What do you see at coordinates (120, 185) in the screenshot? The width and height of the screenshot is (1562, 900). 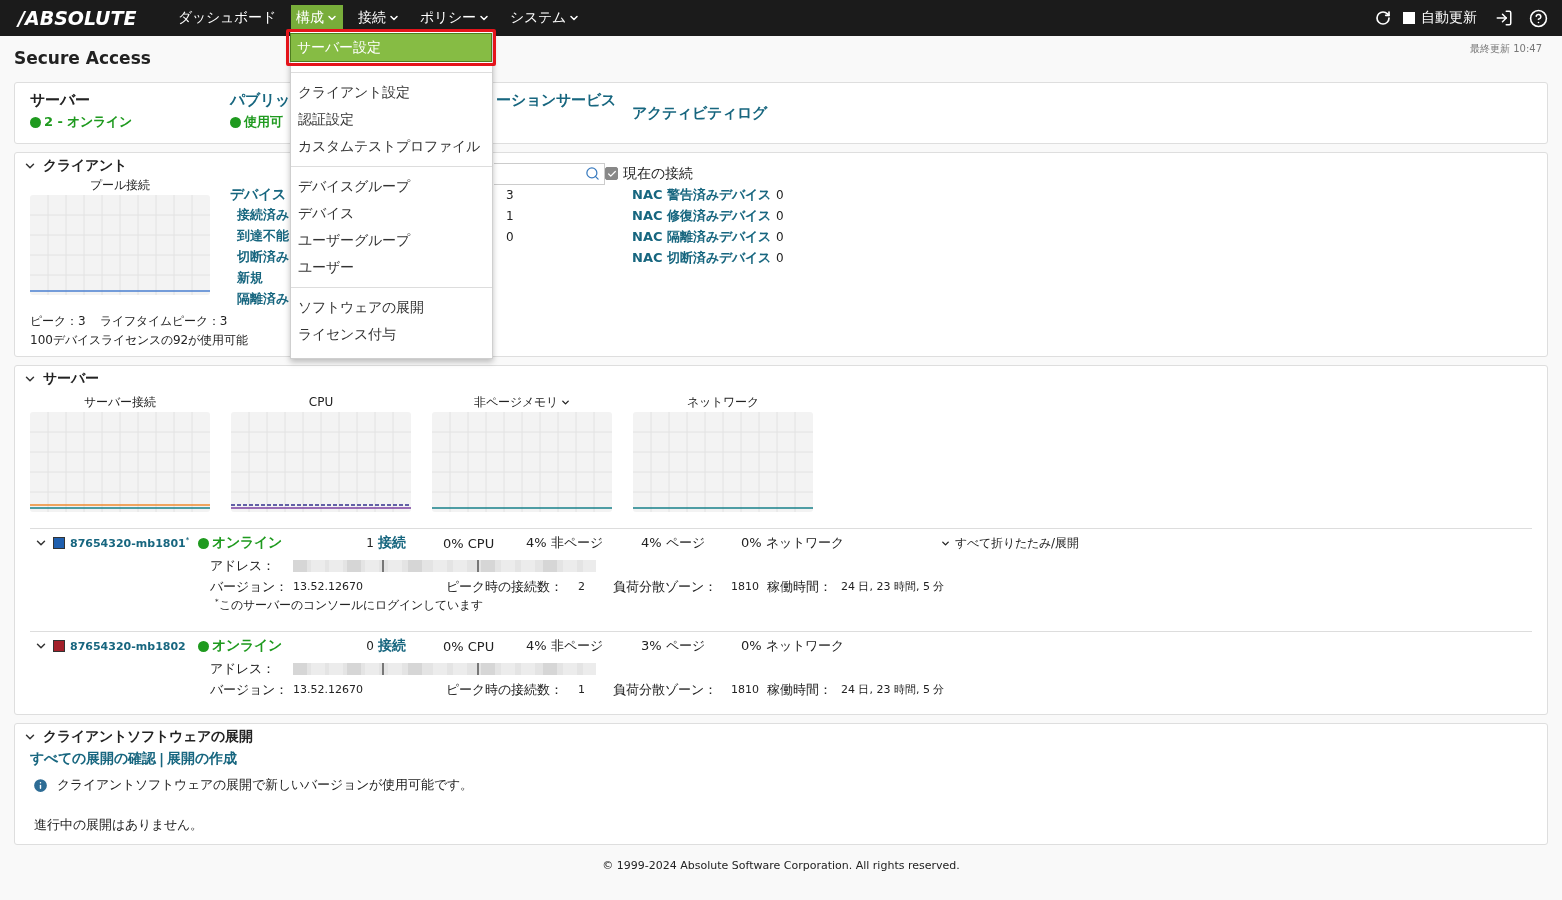 I see `chart-title: プール接続` at bounding box center [120, 185].